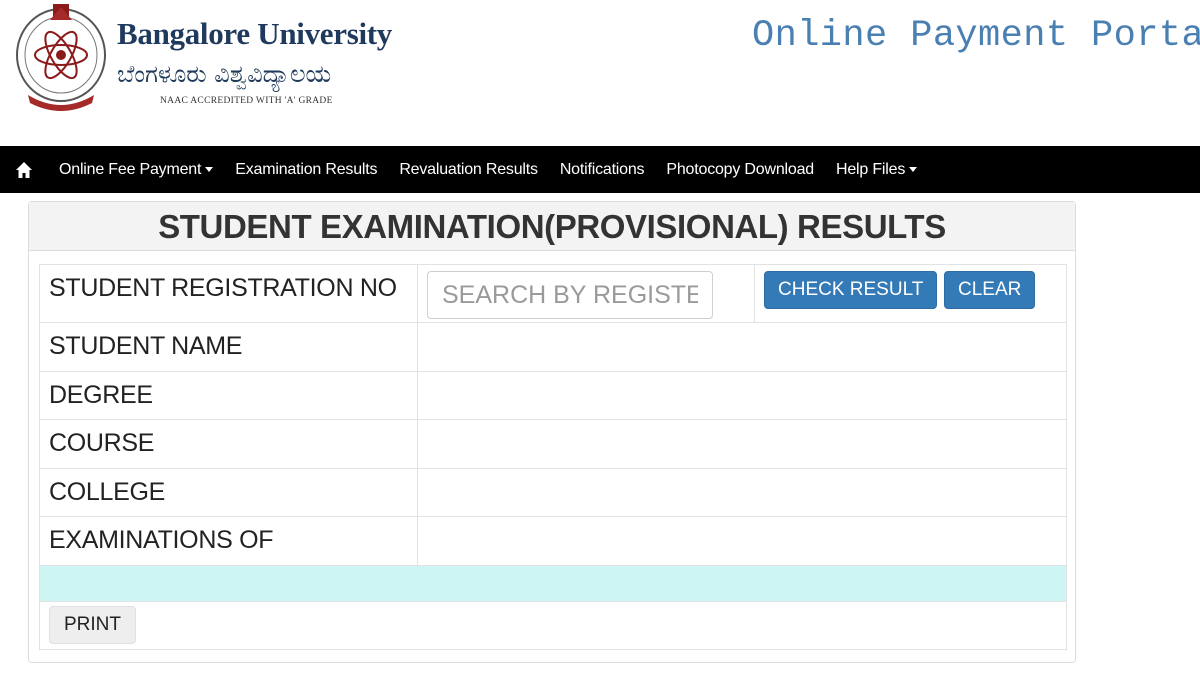 The image size is (1200, 675). Describe the element at coordinates (254, 33) in the screenshot. I see `university-name: Bangalore University` at that location.